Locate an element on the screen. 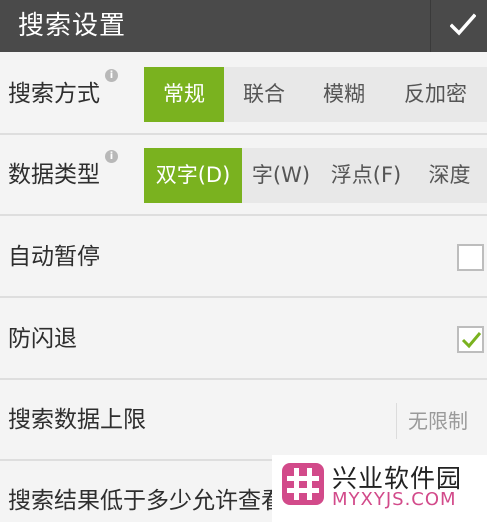 The width and height of the screenshot is (487, 522). search-mode-option-fuzzy: 模糊 is located at coordinates (344, 94).